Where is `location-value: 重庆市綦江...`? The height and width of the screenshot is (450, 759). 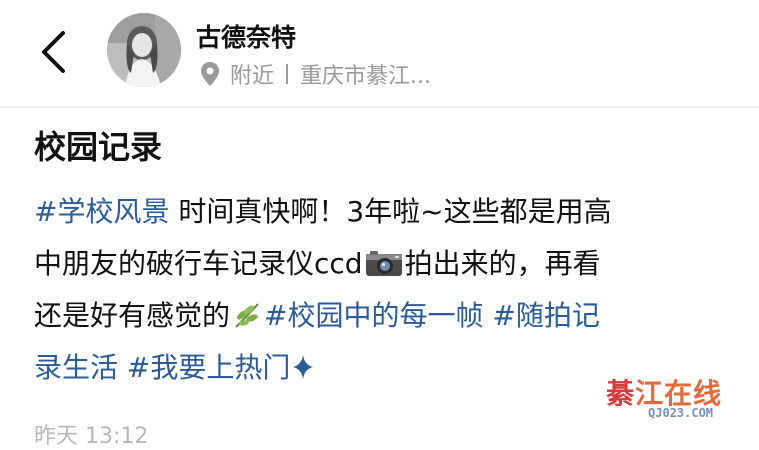
location-value: 重庆市綦江... is located at coordinates (365, 76).